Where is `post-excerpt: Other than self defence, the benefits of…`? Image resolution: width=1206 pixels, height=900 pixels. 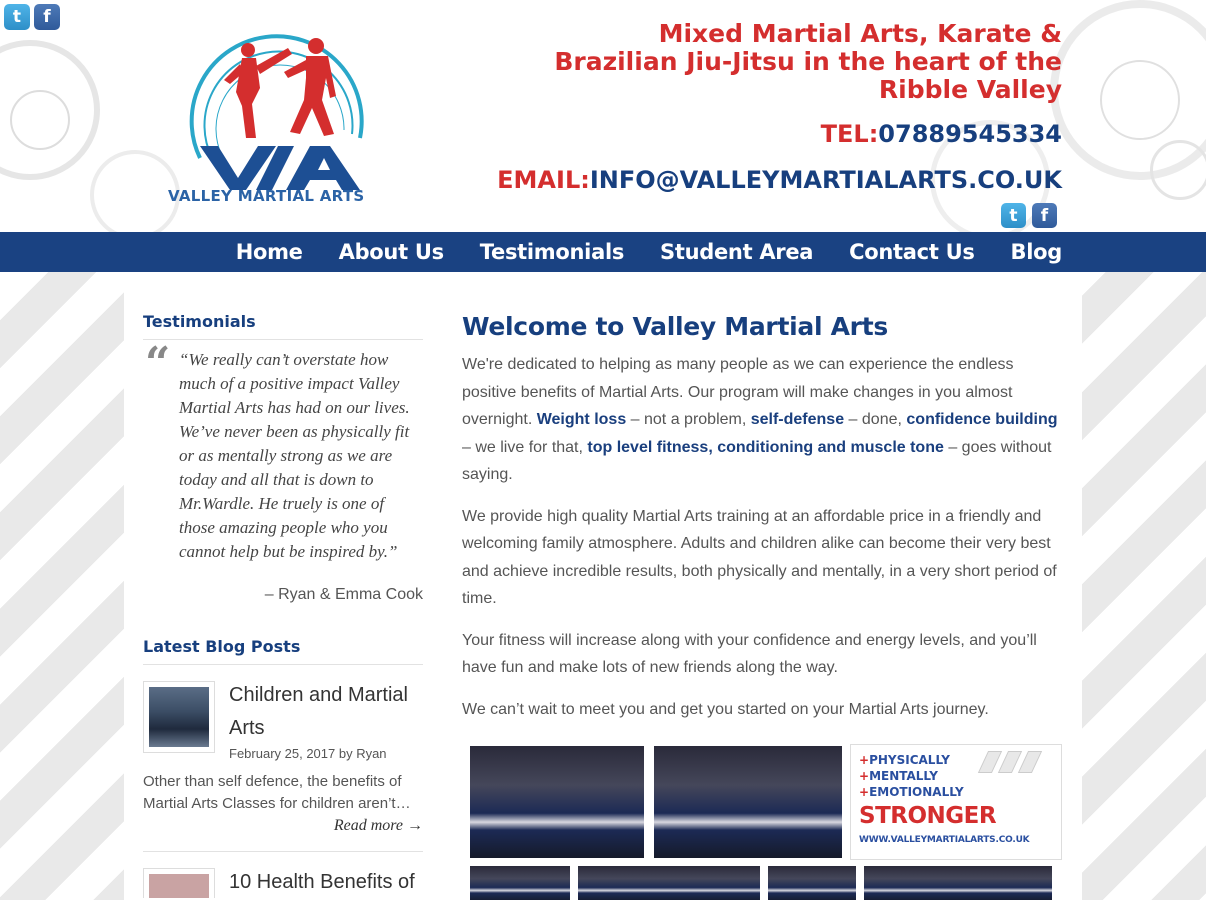
post-excerpt: Other than self defence, the benefits of… is located at coordinates (277, 792).